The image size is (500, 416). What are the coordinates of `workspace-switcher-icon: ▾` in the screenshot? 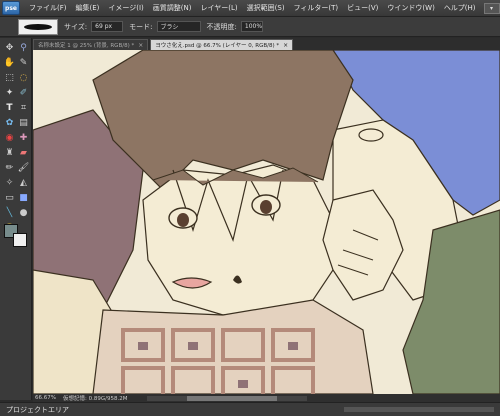 It's located at (491, 8).